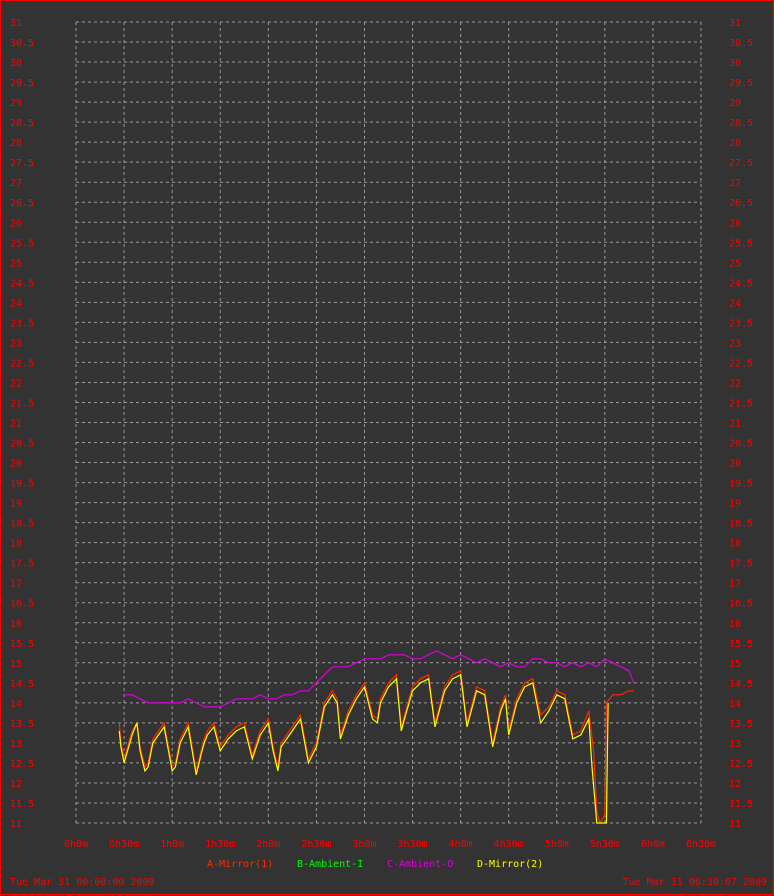  I want to click on y-tick-label-right: 14, so click(735, 704).